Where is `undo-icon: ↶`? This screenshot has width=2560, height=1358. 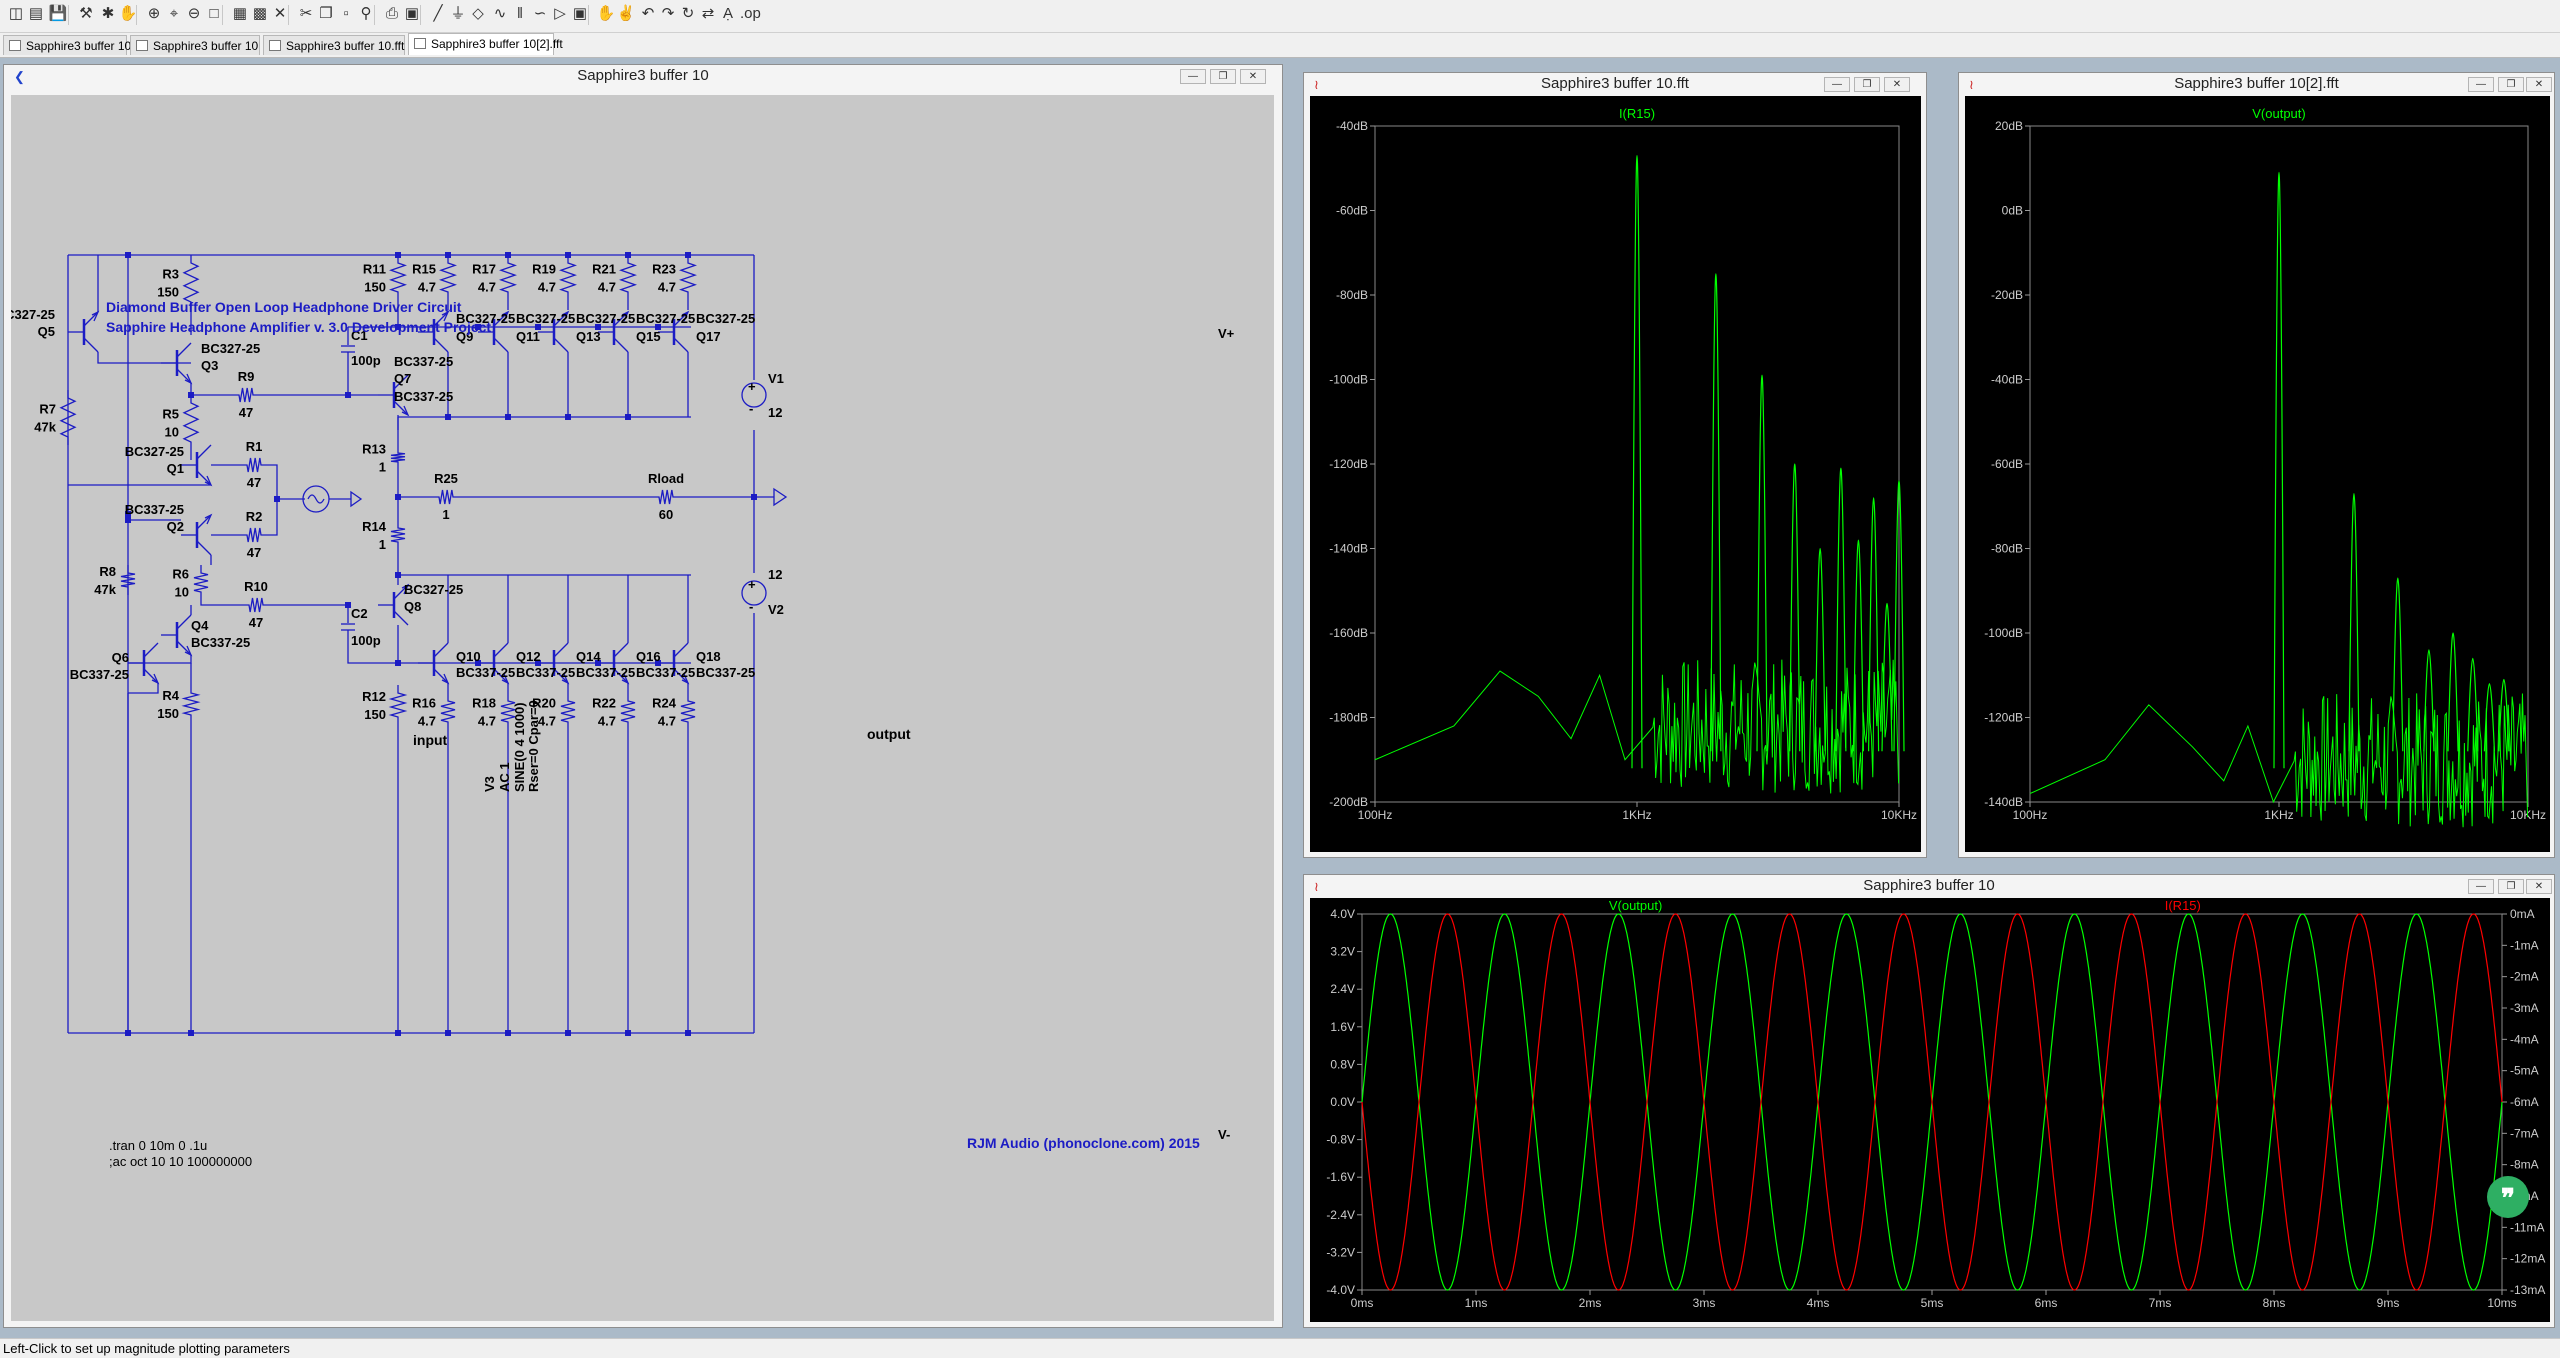
undo-icon: ↶ is located at coordinates (648, 14).